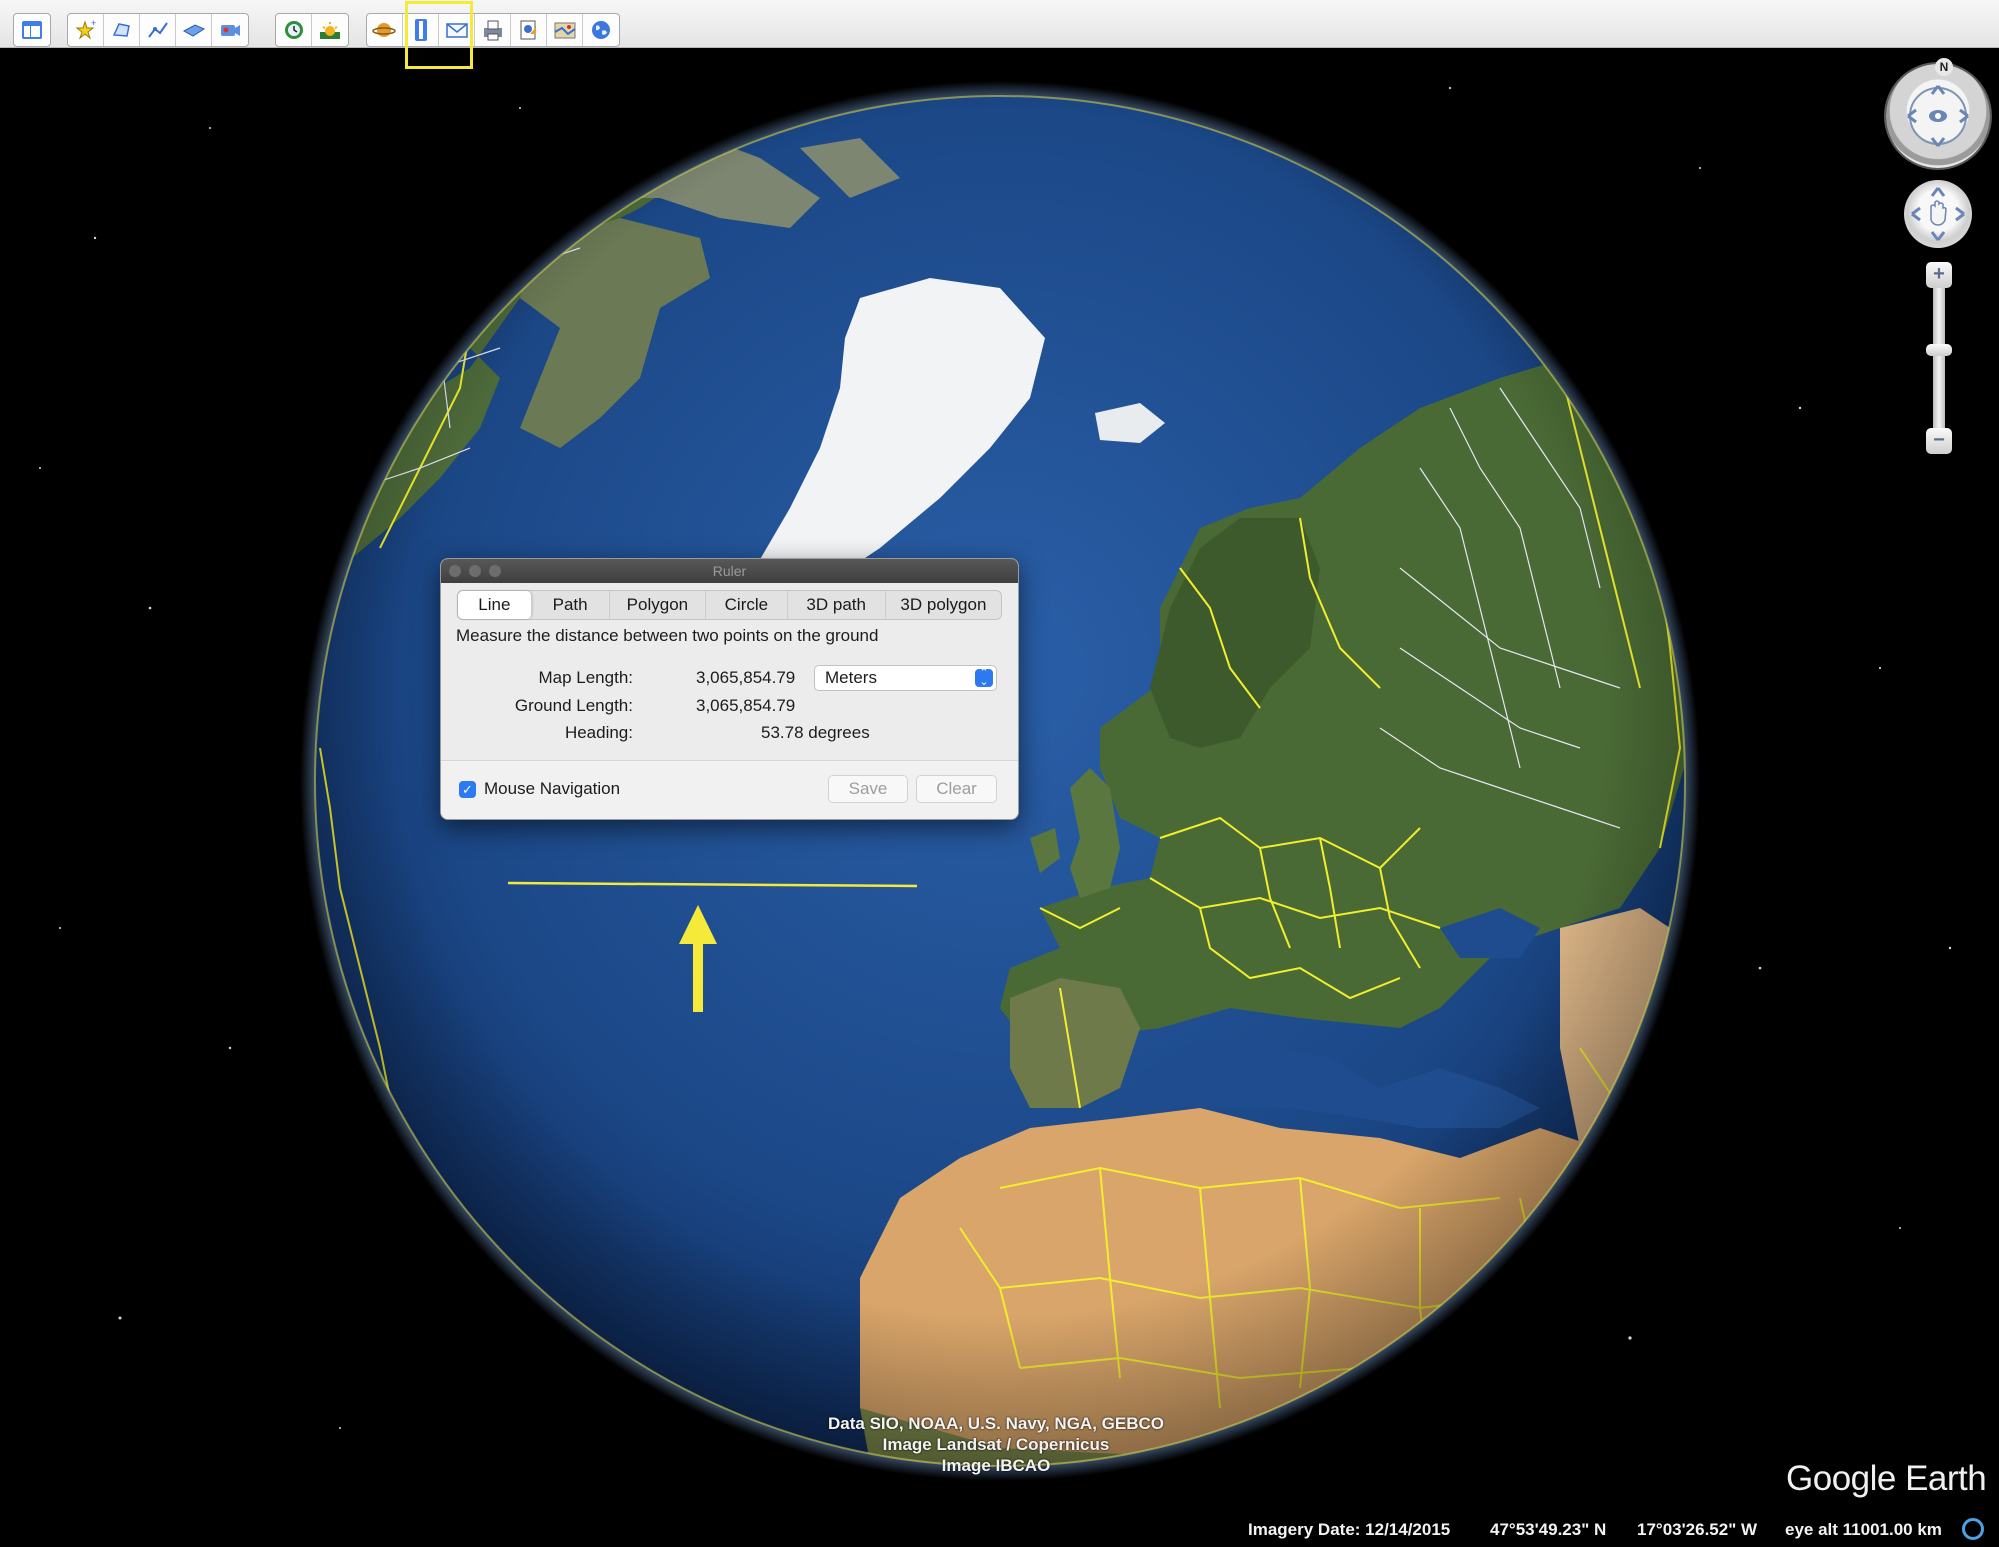 The image size is (1999, 1547). Describe the element at coordinates (658, 605) in the screenshot. I see `tab-polygon: Polygon` at that location.